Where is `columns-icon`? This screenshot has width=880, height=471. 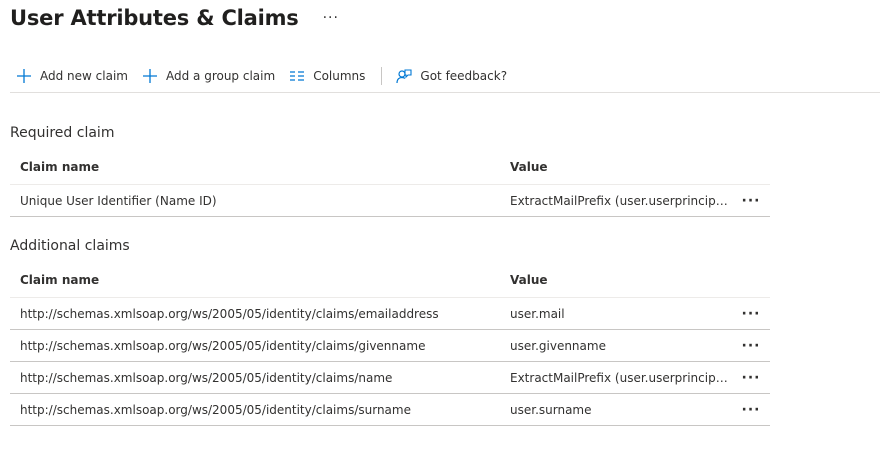
columns-icon is located at coordinates (297, 76).